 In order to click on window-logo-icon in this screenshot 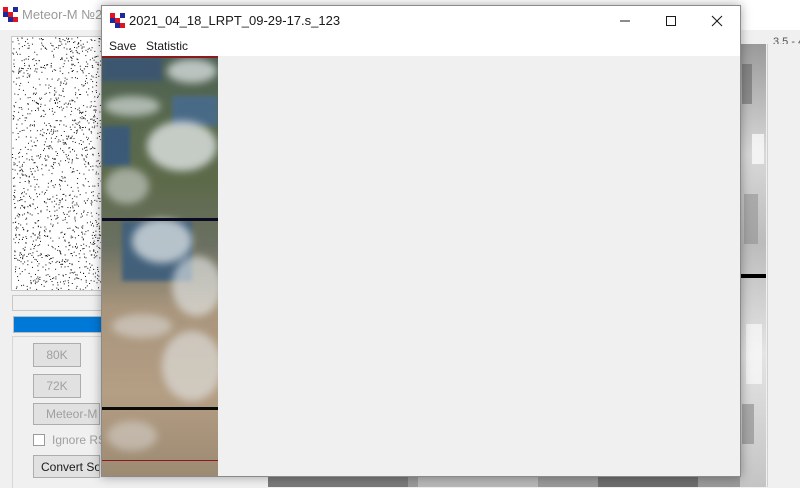, I will do `click(118, 21)`.